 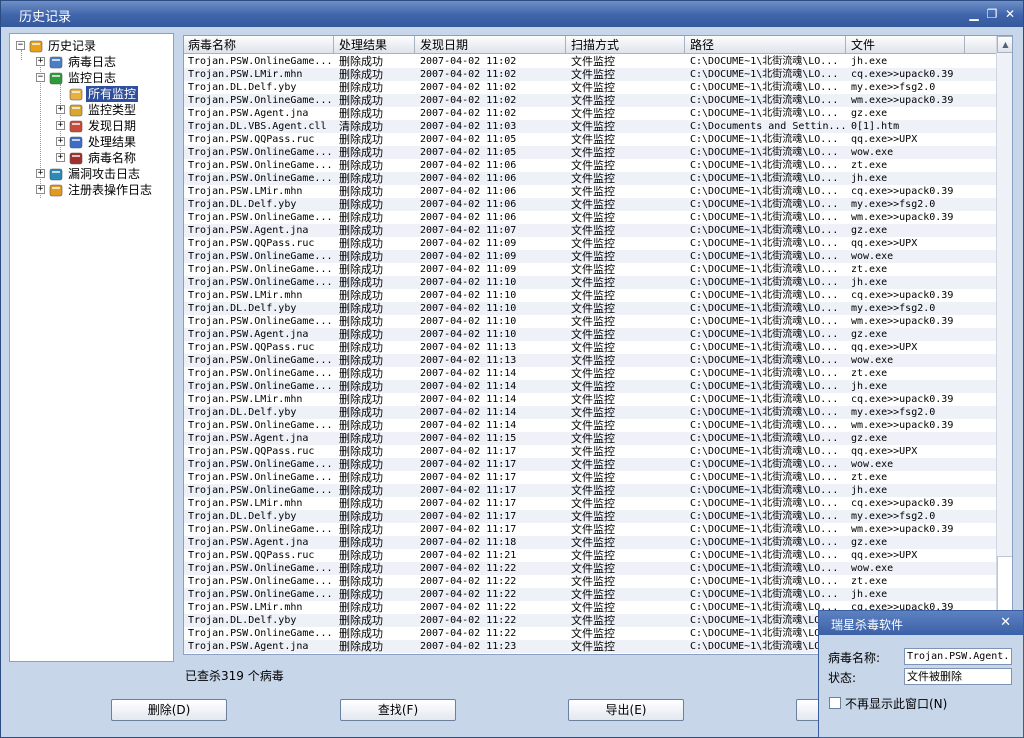 What do you see at coordinates (626, 710) in the screenshot?
I see `export-button: 导出(E)` at bounding box center [626, 710].